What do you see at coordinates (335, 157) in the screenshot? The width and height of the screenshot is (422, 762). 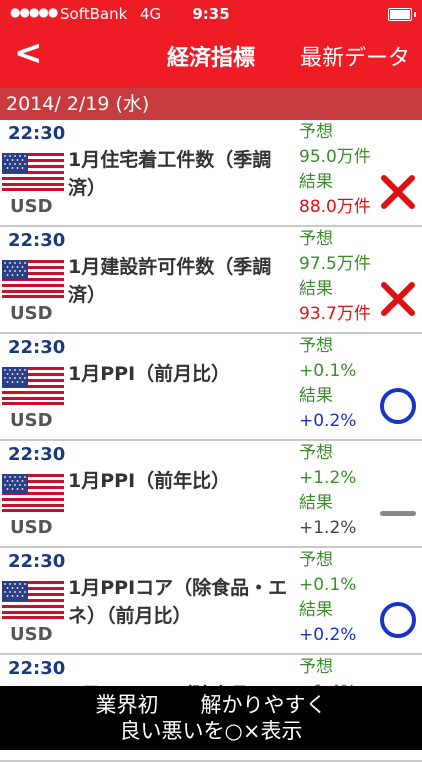 I see `forecast-value: 95.0万件` at bounding box center [335, 157].